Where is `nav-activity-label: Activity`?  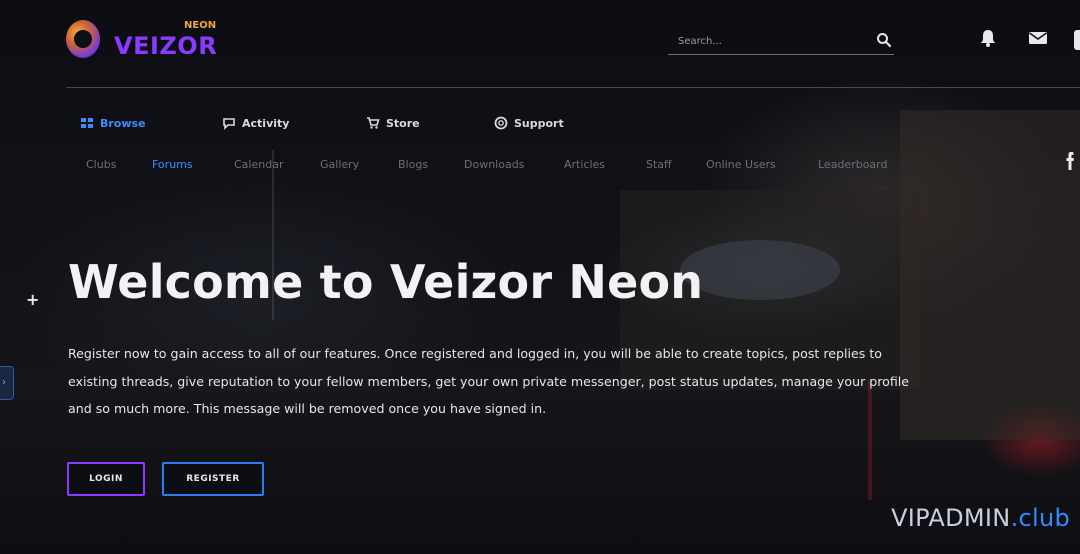 nav-activity-label: Activity is located at coordinates (266, 123).